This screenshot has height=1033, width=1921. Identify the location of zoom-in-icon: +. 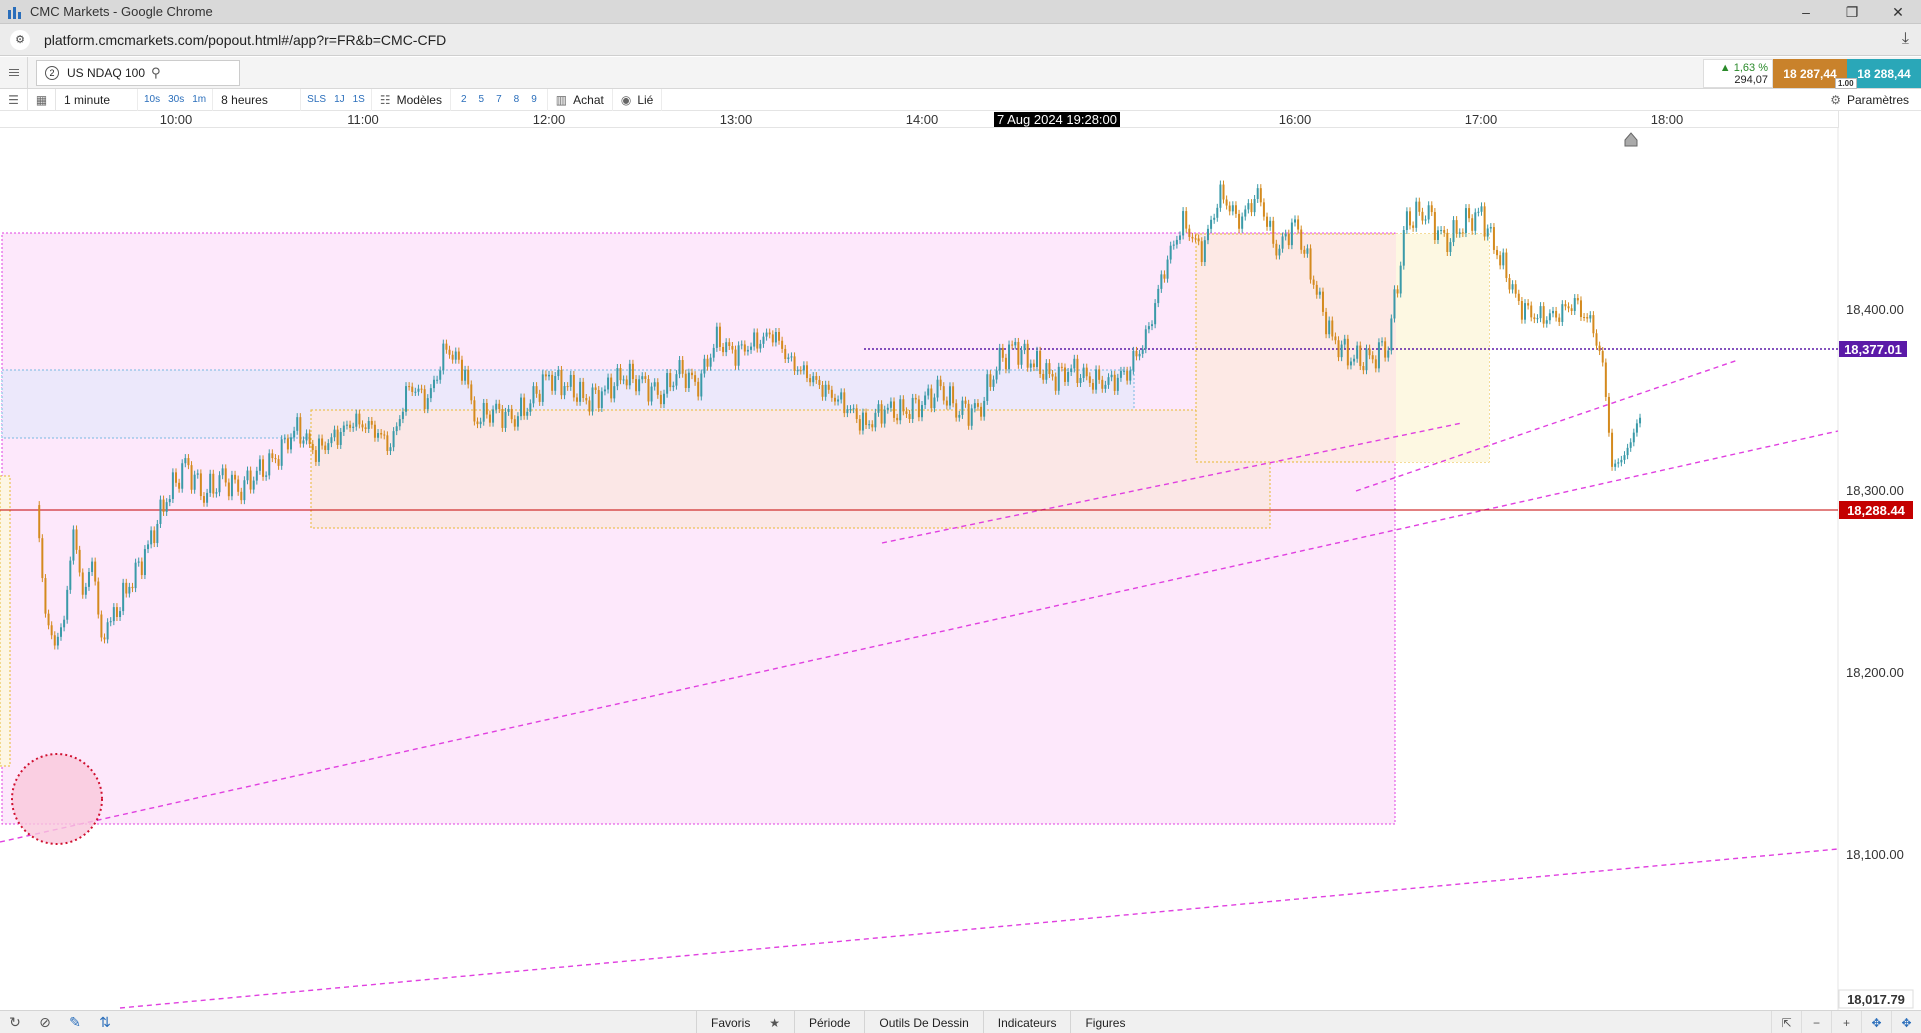
(1846, 1022).